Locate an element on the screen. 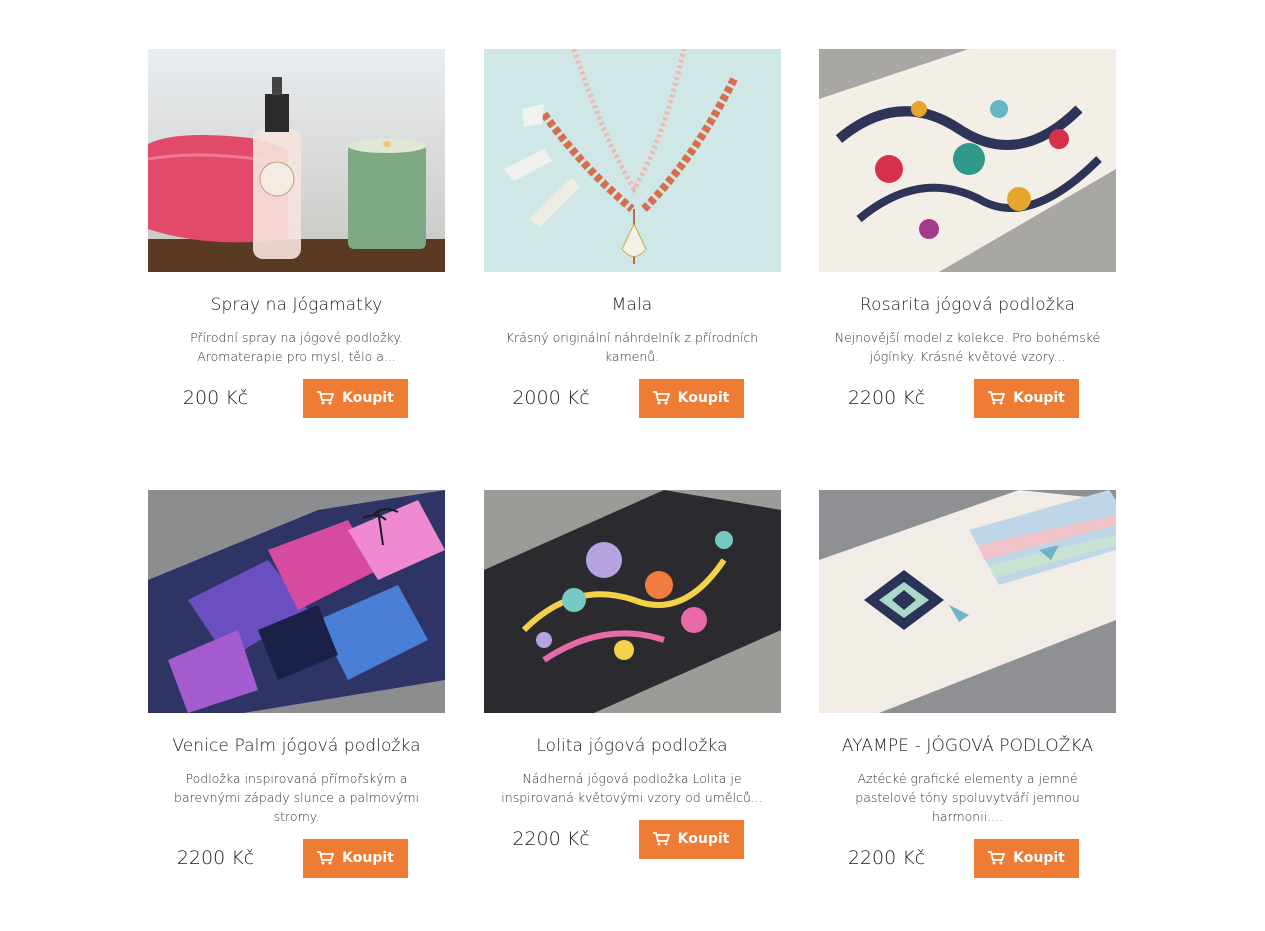 Image resolution: width=1265 pixels, height=931 pixels. buy-row: 200 Kč Koupit is located at coordinates (296, 398).